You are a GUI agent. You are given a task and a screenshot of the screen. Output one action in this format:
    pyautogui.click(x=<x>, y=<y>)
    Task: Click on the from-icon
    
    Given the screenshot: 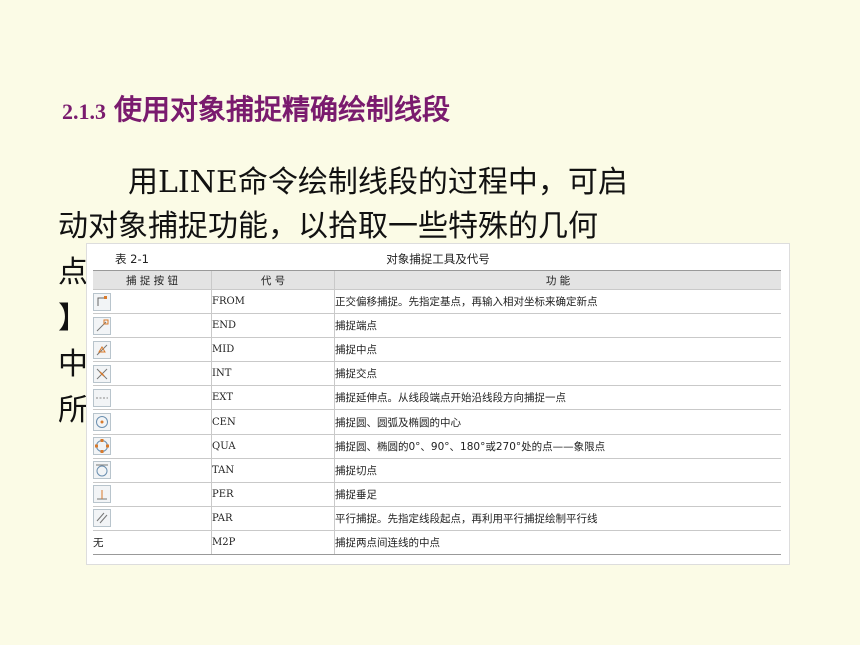 What is the action you would take?
    pyautogui.click(x=102, y=301)
    